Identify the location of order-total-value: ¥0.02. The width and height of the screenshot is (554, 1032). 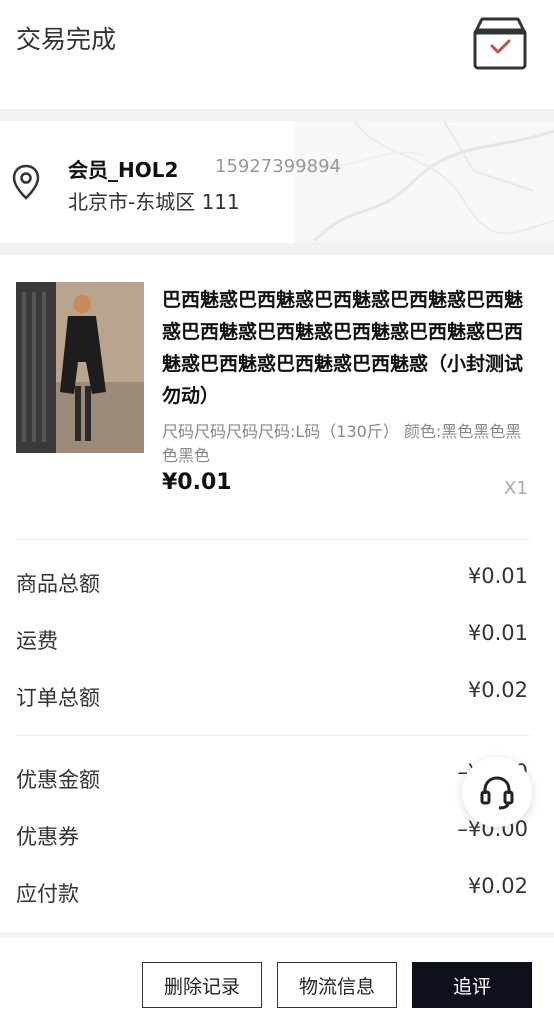
(497, 690).